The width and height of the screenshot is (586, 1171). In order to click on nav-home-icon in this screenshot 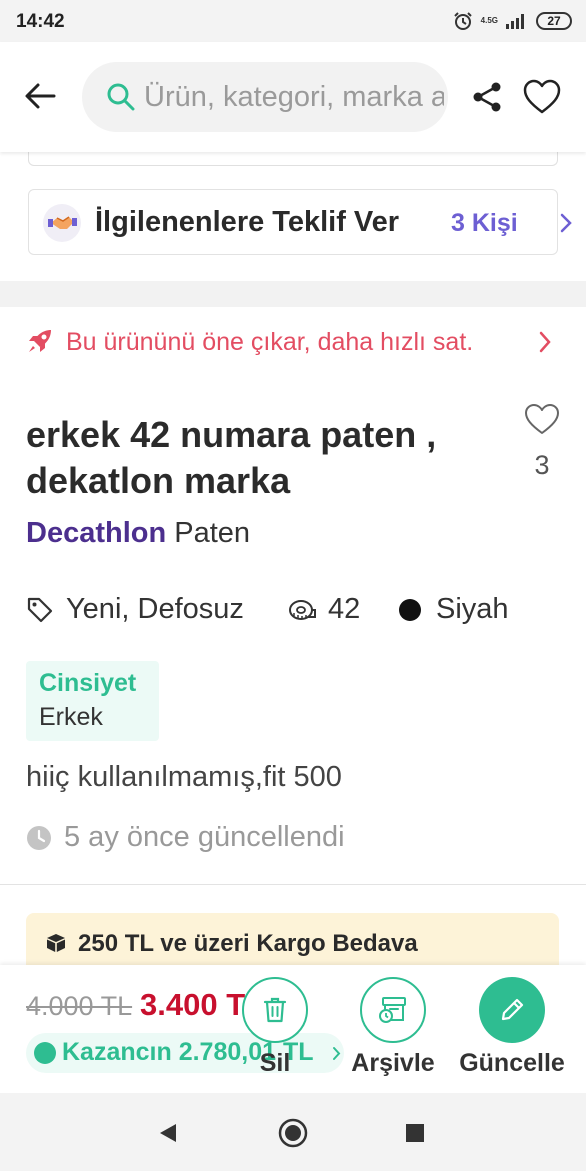, I will do `click(293, 1133)`.